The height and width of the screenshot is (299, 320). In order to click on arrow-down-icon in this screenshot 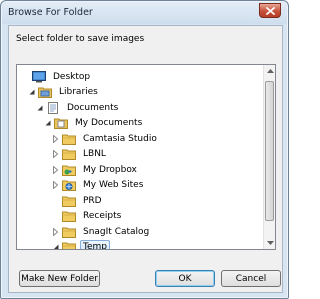, I will do `click(270, 243)`.